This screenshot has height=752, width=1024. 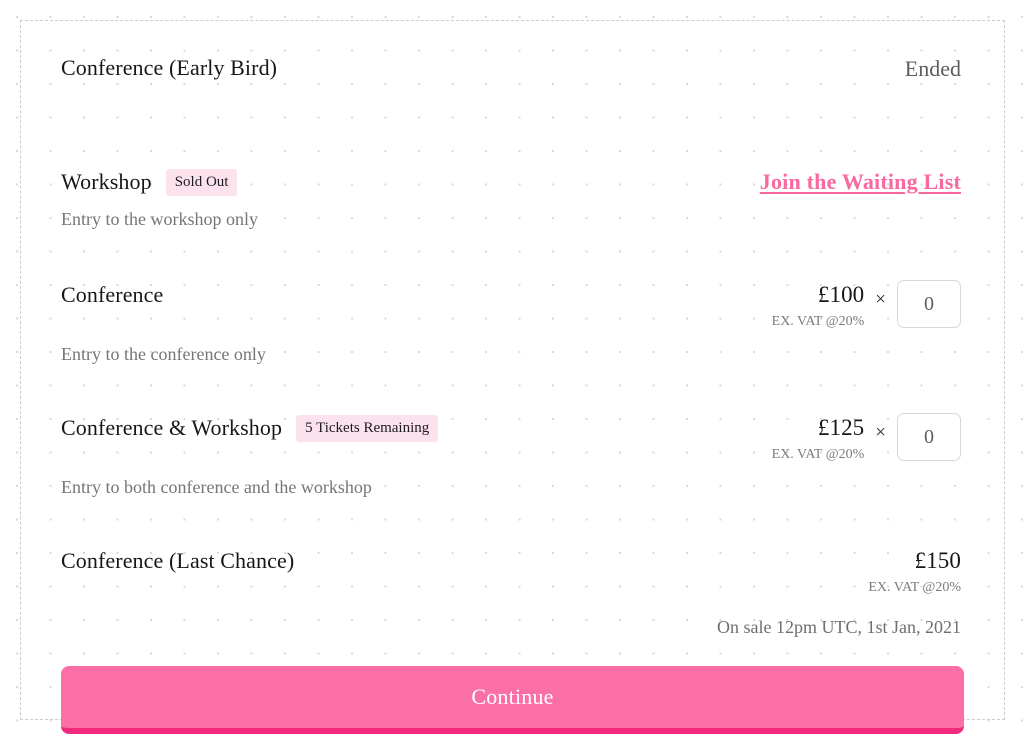 I want to click on ticket-row-left: Conference, so click(x=102, y=295).